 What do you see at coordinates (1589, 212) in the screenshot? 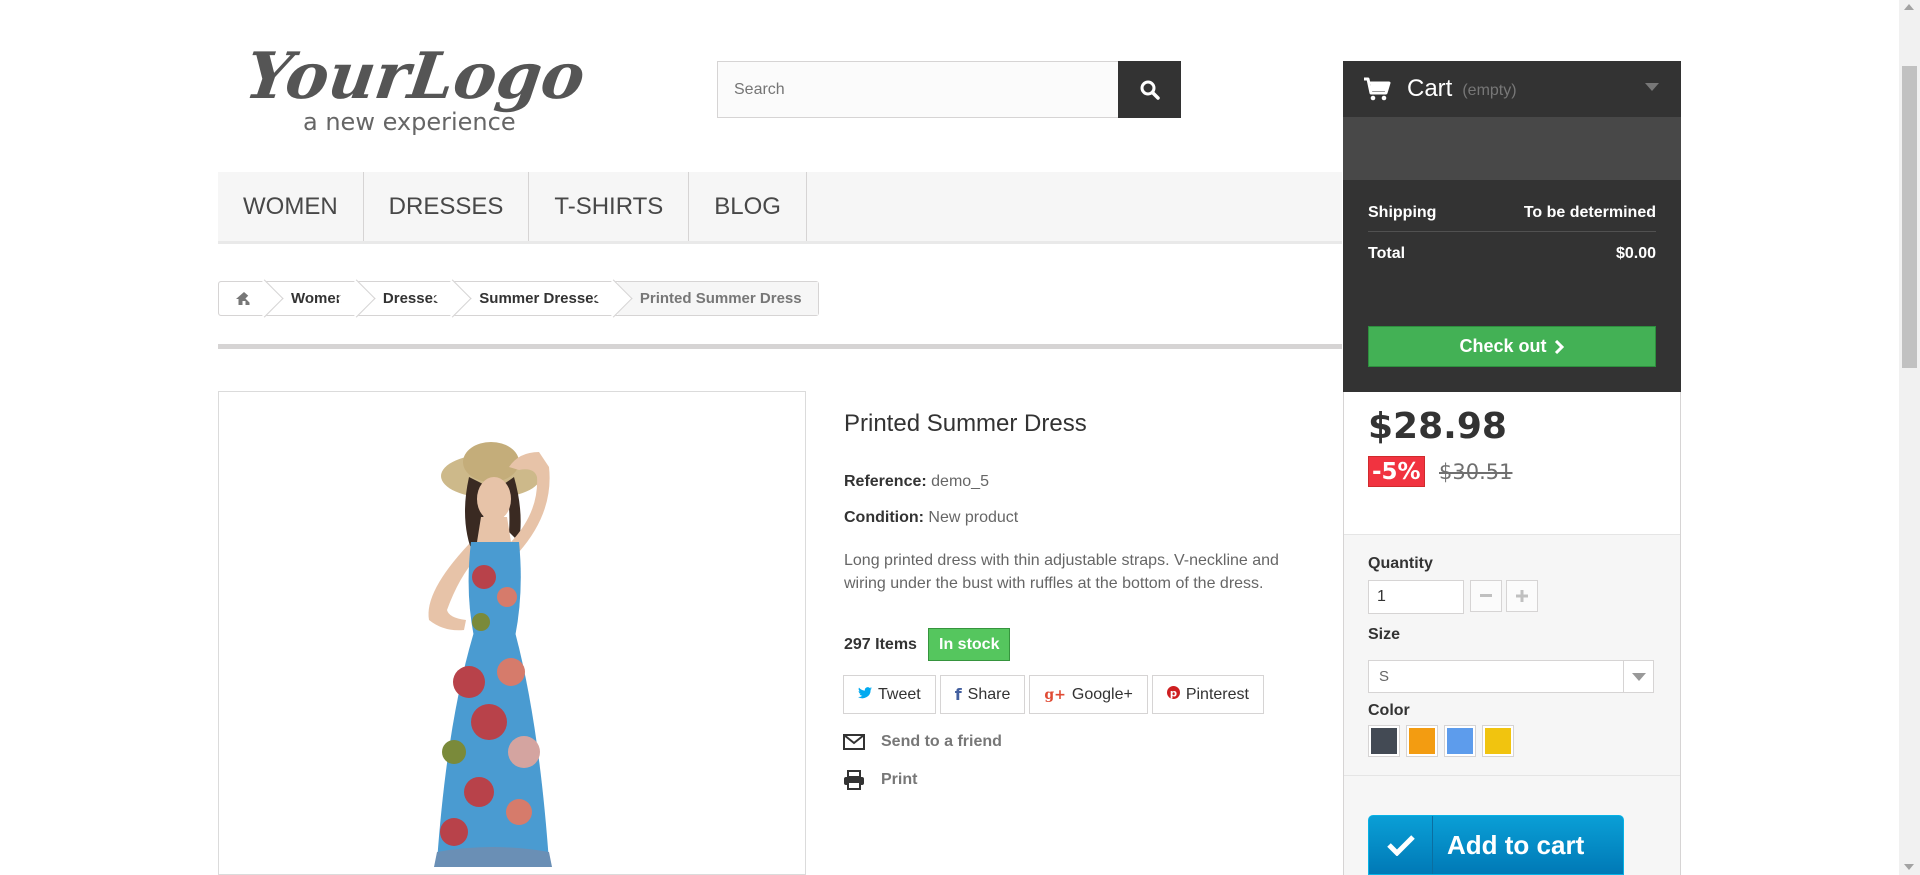
I see `shipping-value: To be determined` at bounding box center [1589, 212].